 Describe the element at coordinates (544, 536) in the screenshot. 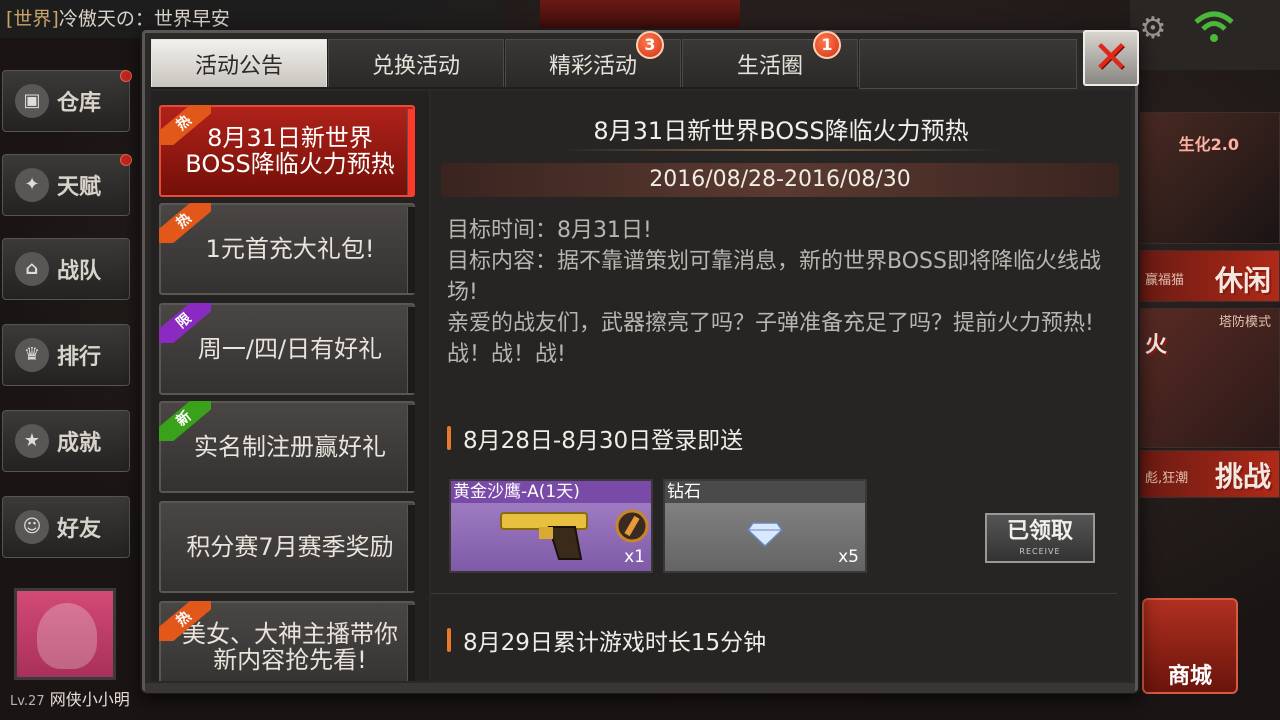

I see `golden-pistol-icon` at that location.